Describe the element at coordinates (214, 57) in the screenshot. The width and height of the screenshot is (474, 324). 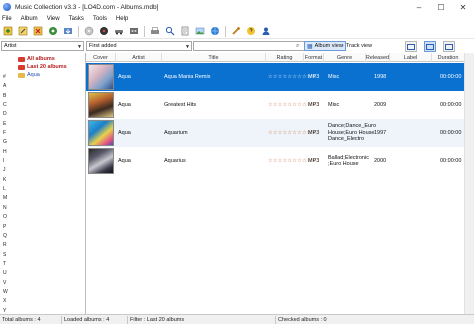
I see `column-header-title: Title` at that location.